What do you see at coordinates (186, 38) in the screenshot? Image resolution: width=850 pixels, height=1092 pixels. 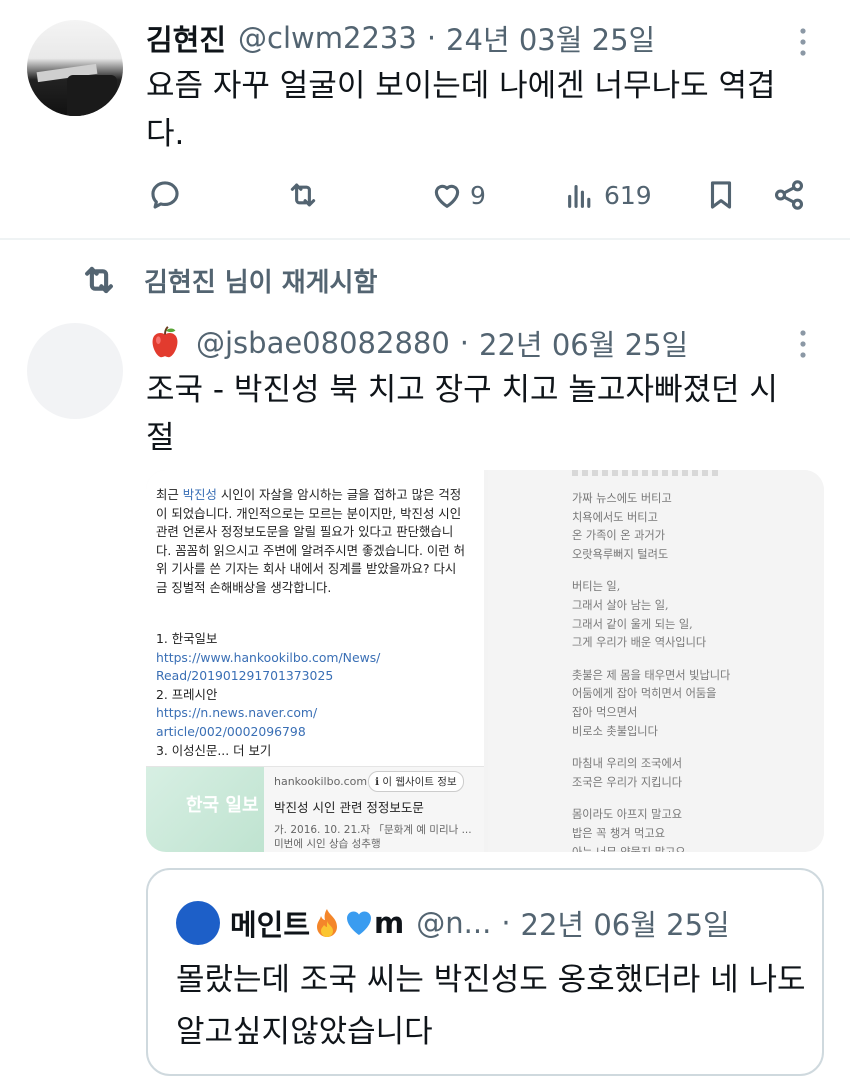 I see `author-name: 김현진` at bounding box center [186, 38].